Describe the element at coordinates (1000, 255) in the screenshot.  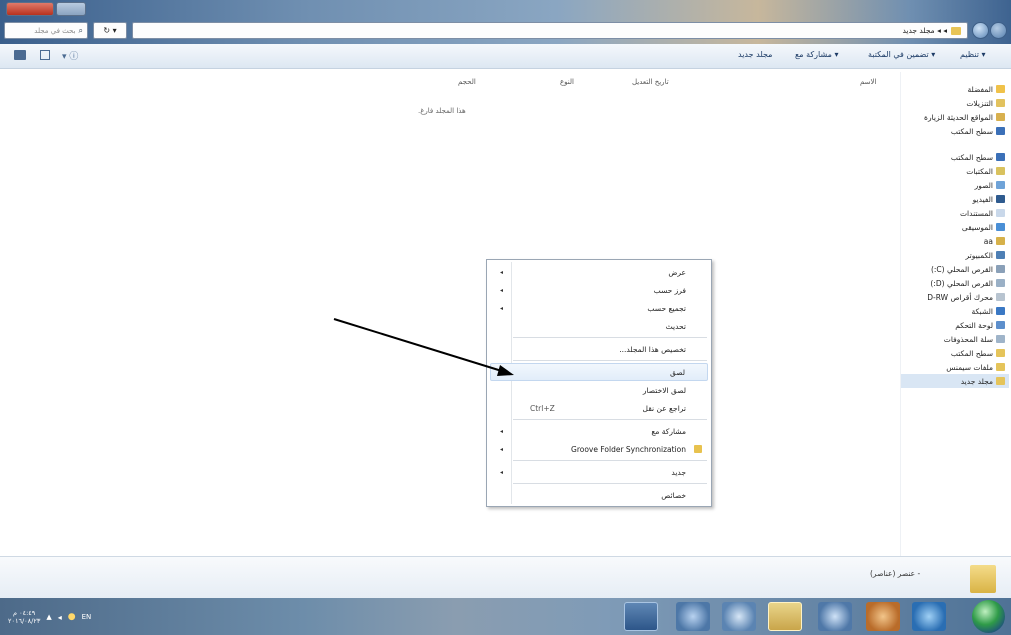
I see `computer-icon` at that location.